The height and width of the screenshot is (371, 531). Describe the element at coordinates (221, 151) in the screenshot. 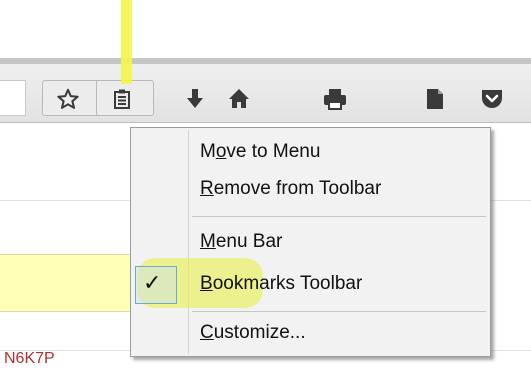

I see `menu-item-accesskey: o` at that location.